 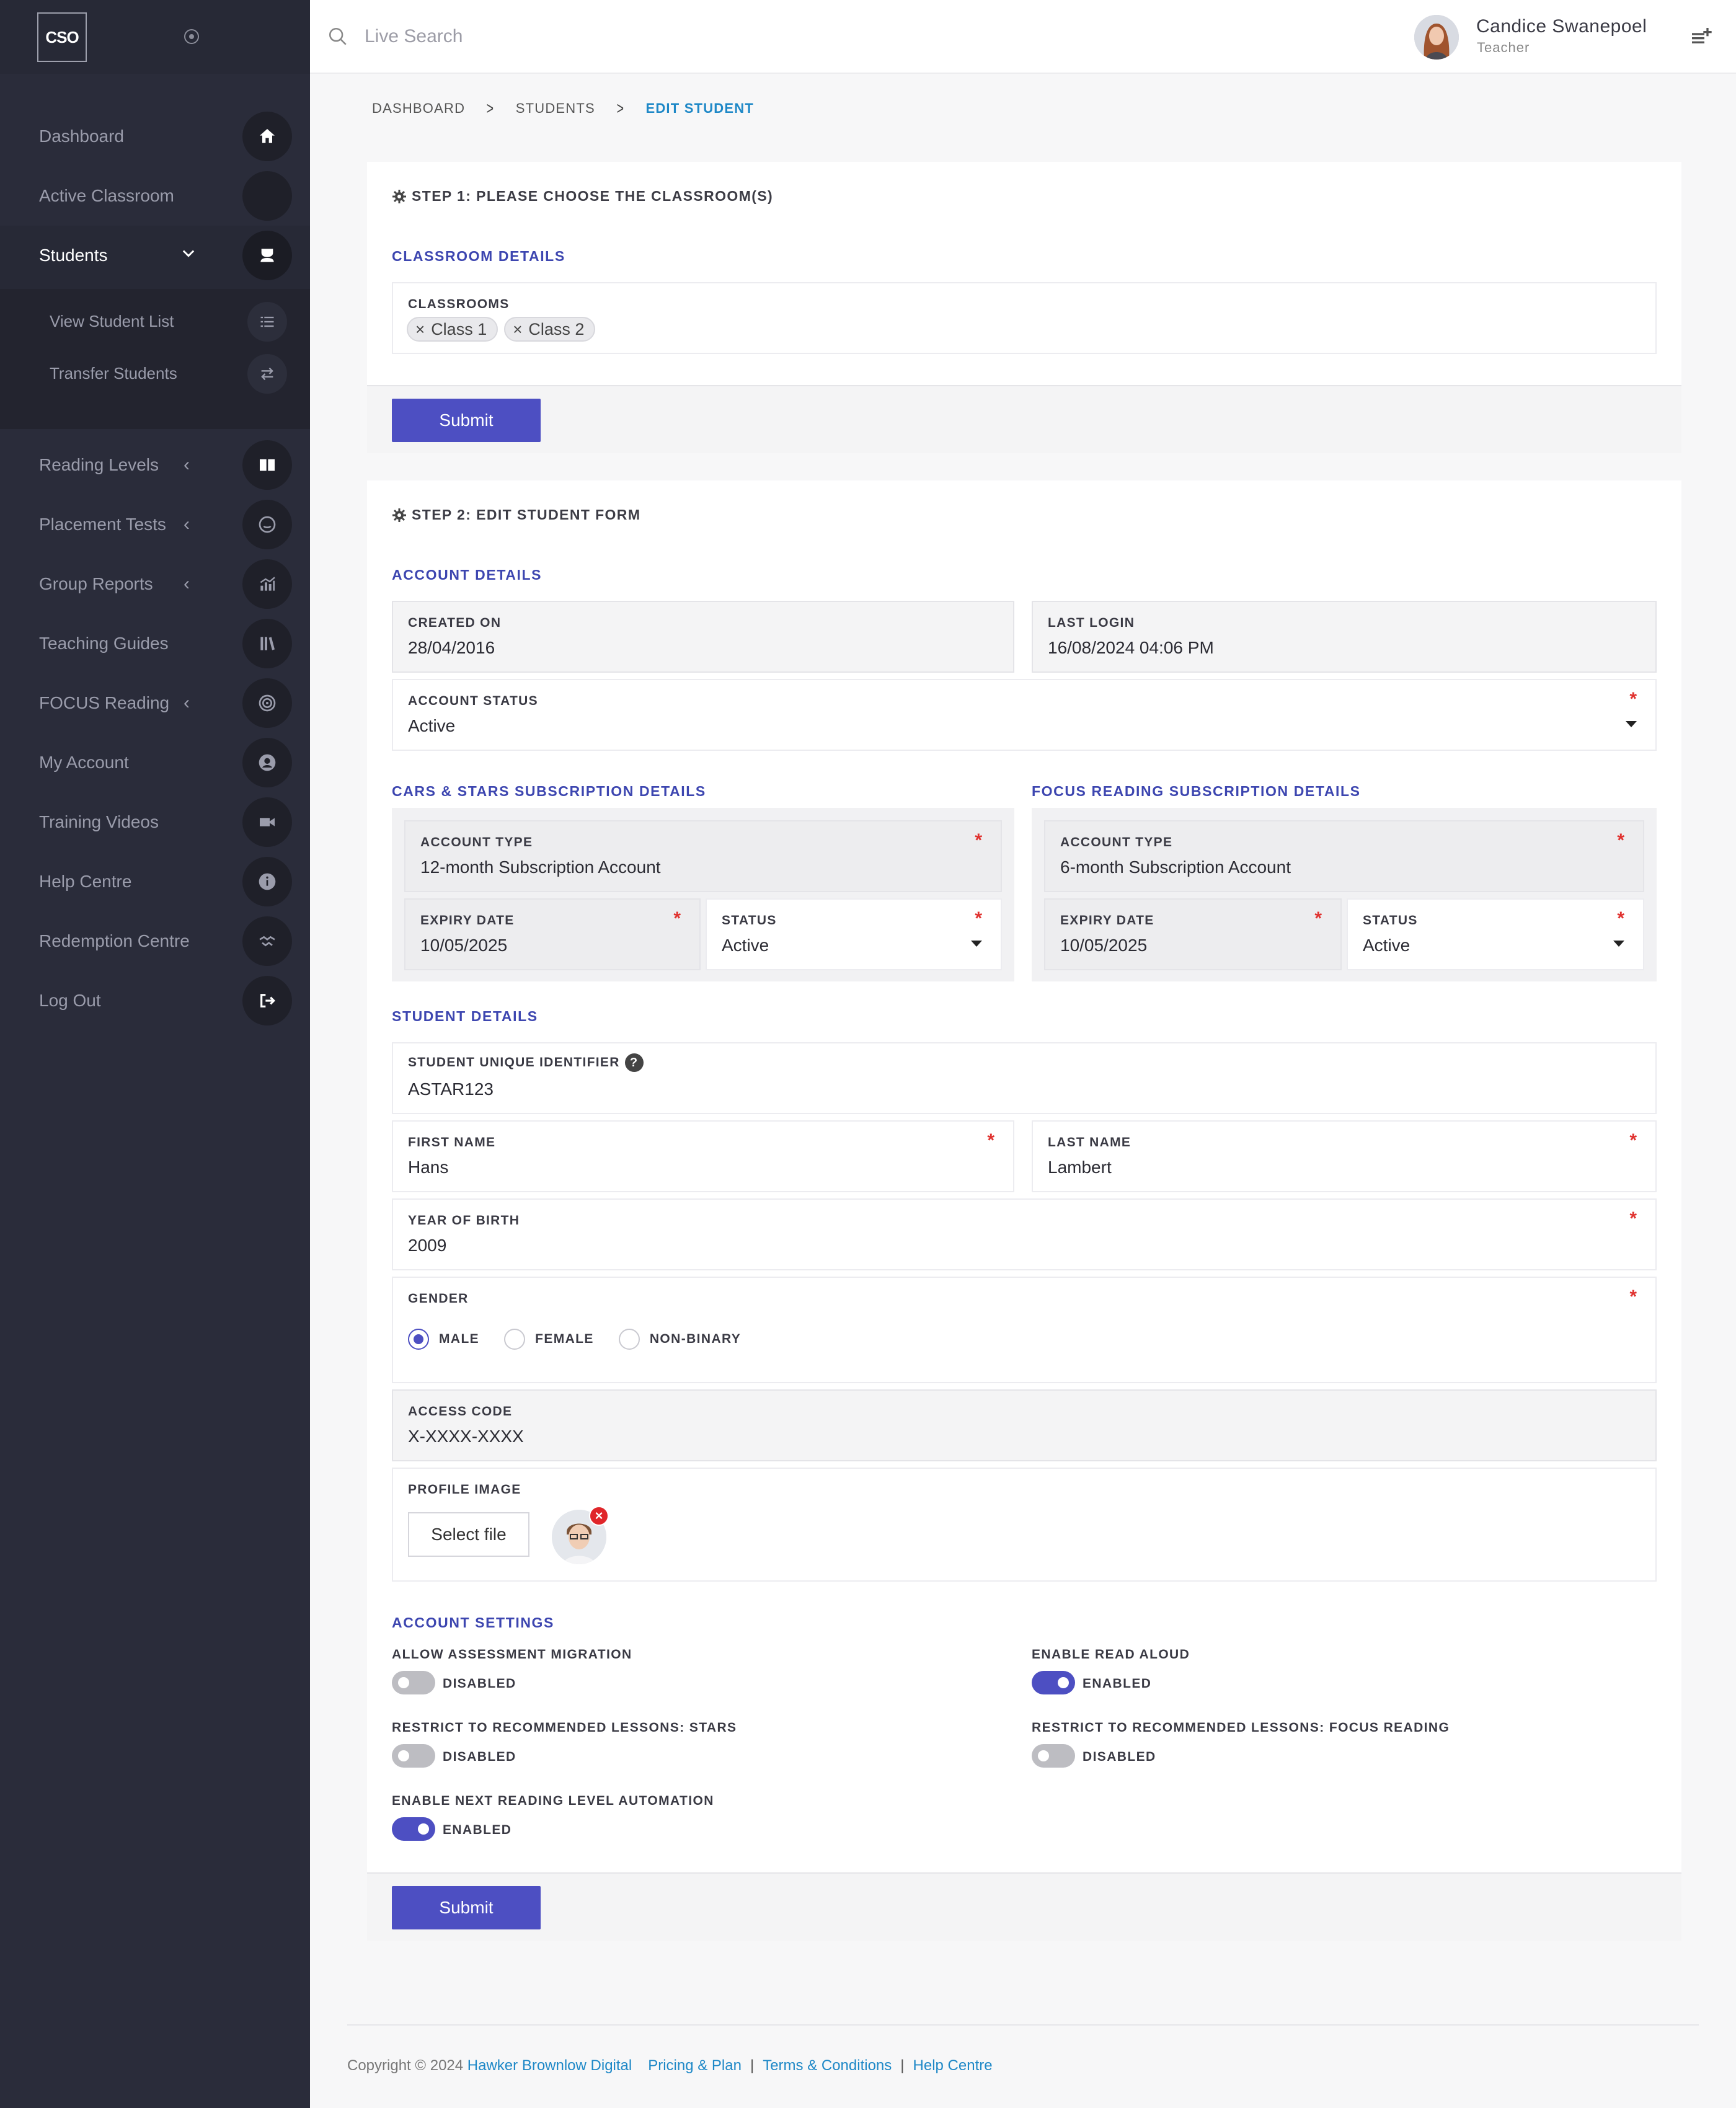 What do you see at coordinates (599, 1516) in the screenshot?
I see `remove-image-button: ×` at bounding box center [599, 1516].